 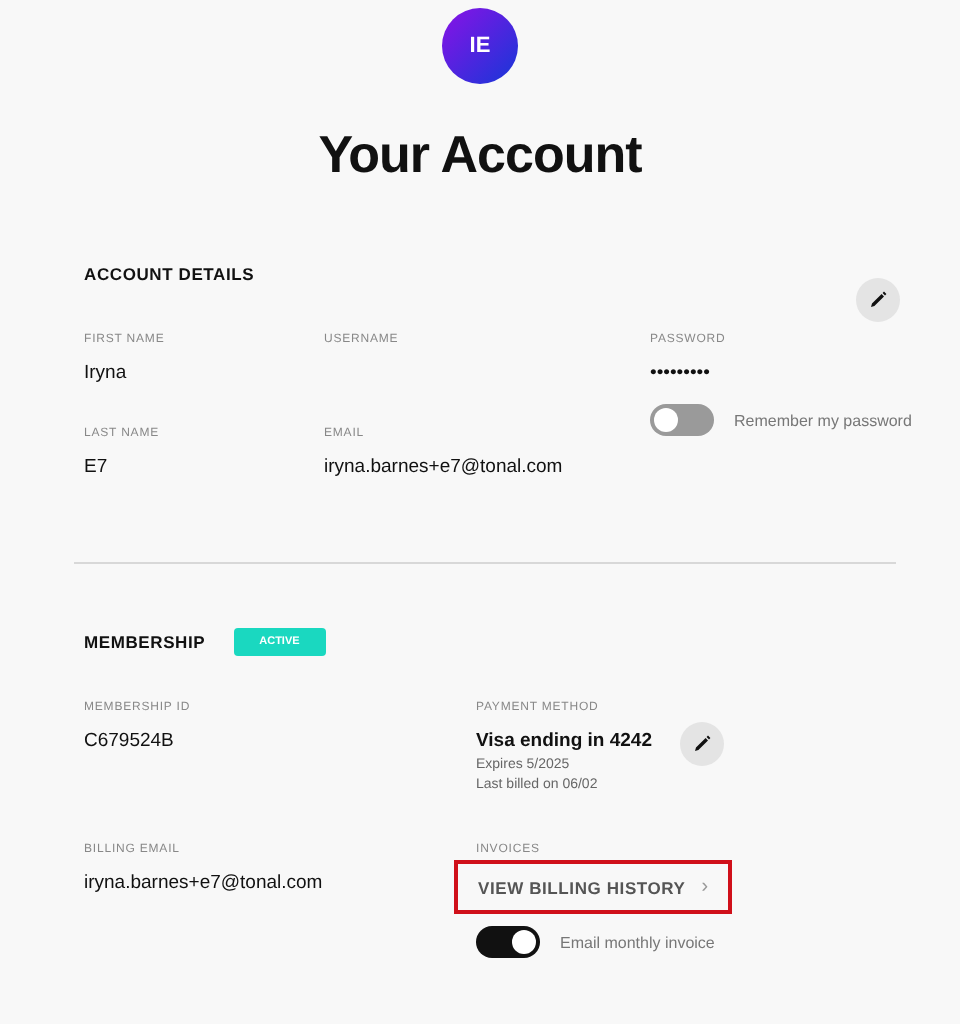 What do you see at coordinates (480, 46) in the screenshot?
I see `avatar: IE` at bounding box center [480, 46].